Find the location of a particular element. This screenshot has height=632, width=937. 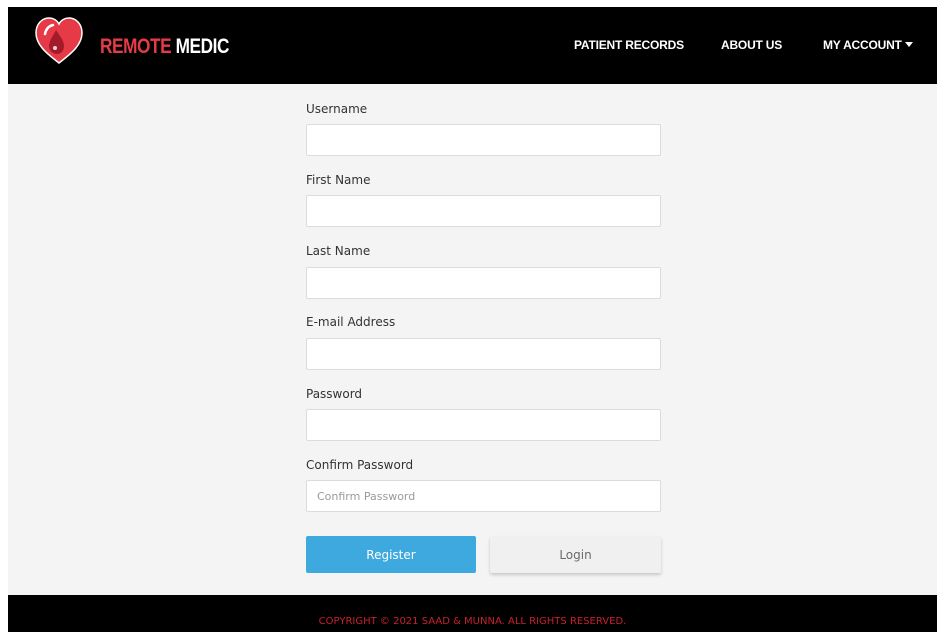

heart-logo-icon is located at coordinates (59, 41).